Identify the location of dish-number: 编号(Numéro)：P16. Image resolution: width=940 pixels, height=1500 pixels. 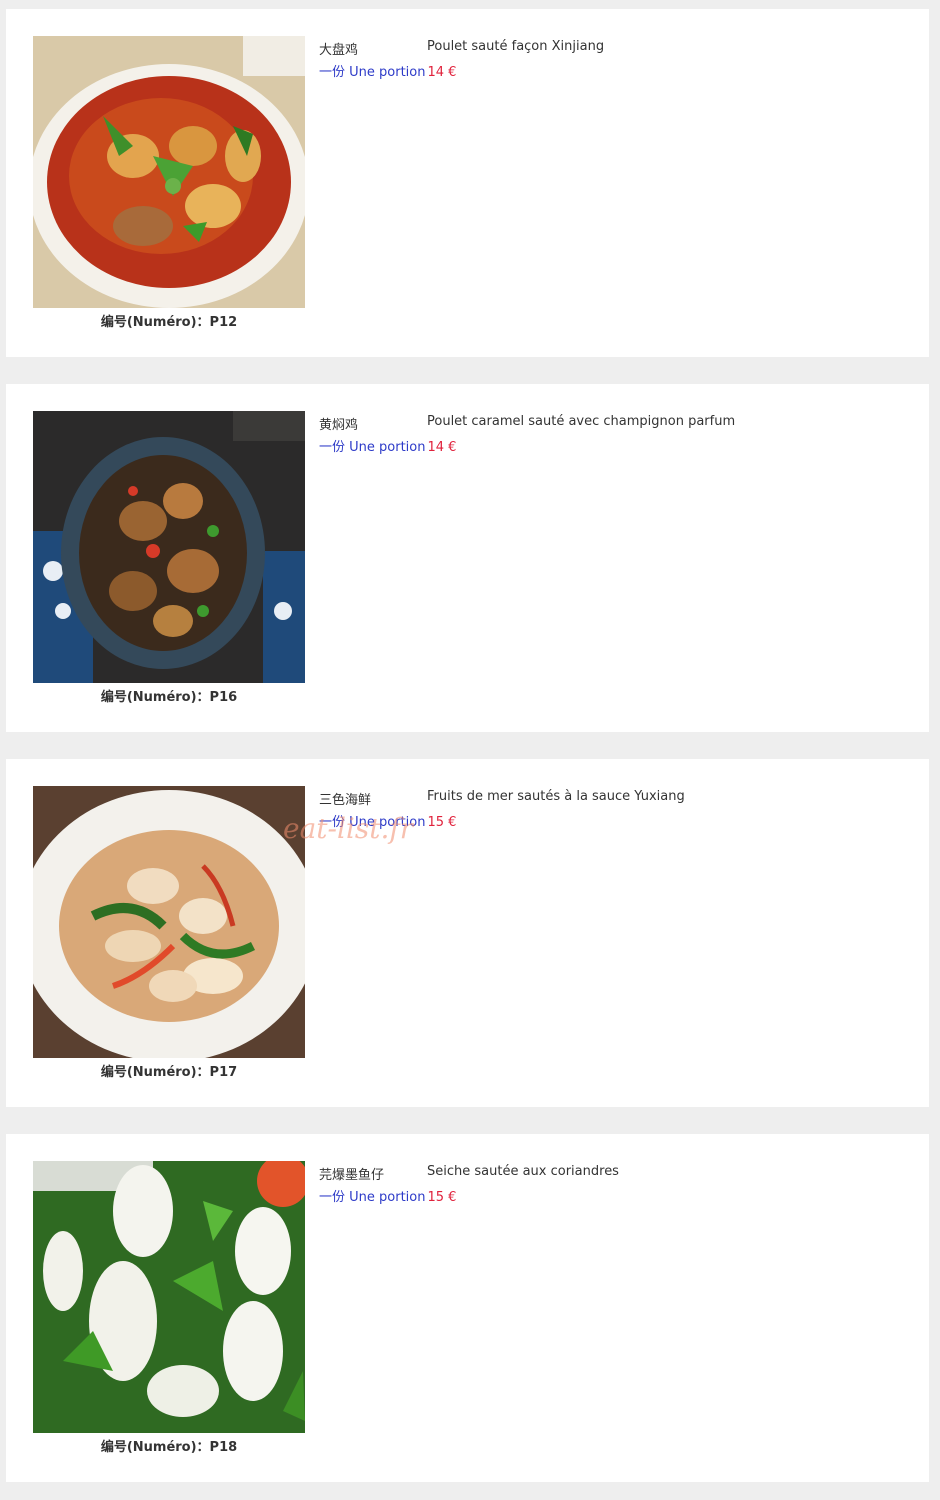
(169, 697).